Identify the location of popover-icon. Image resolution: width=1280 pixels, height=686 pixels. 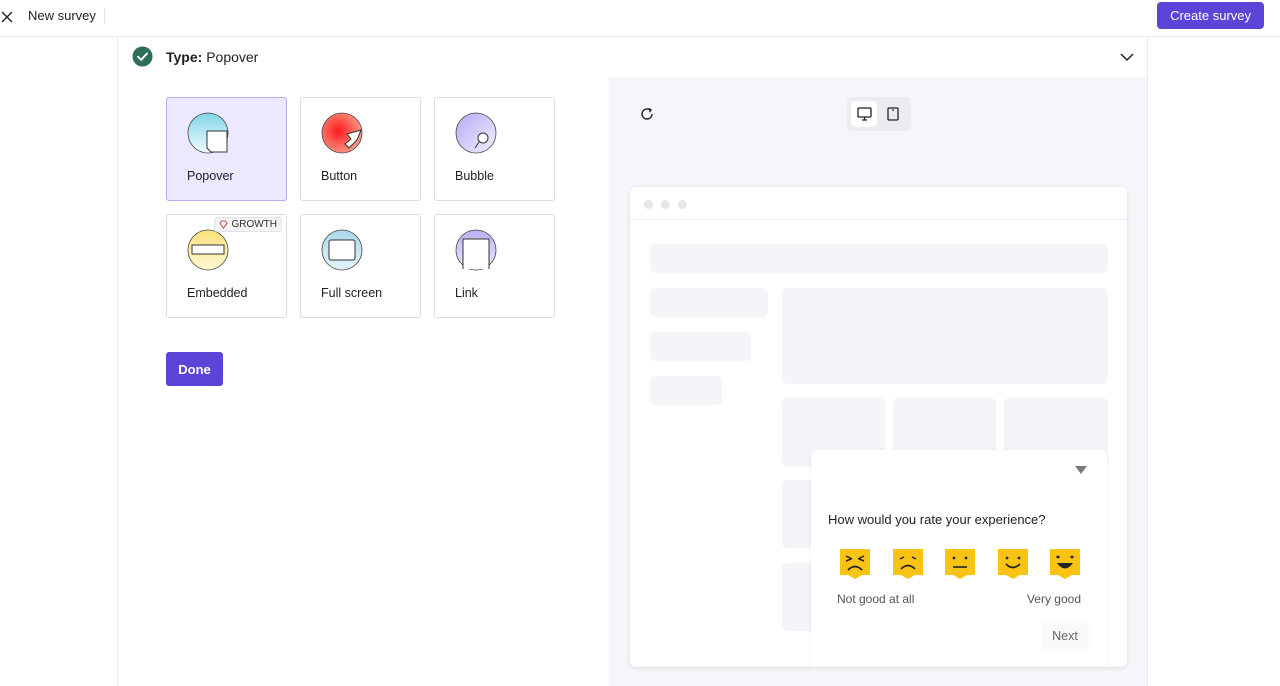
(208, 133).